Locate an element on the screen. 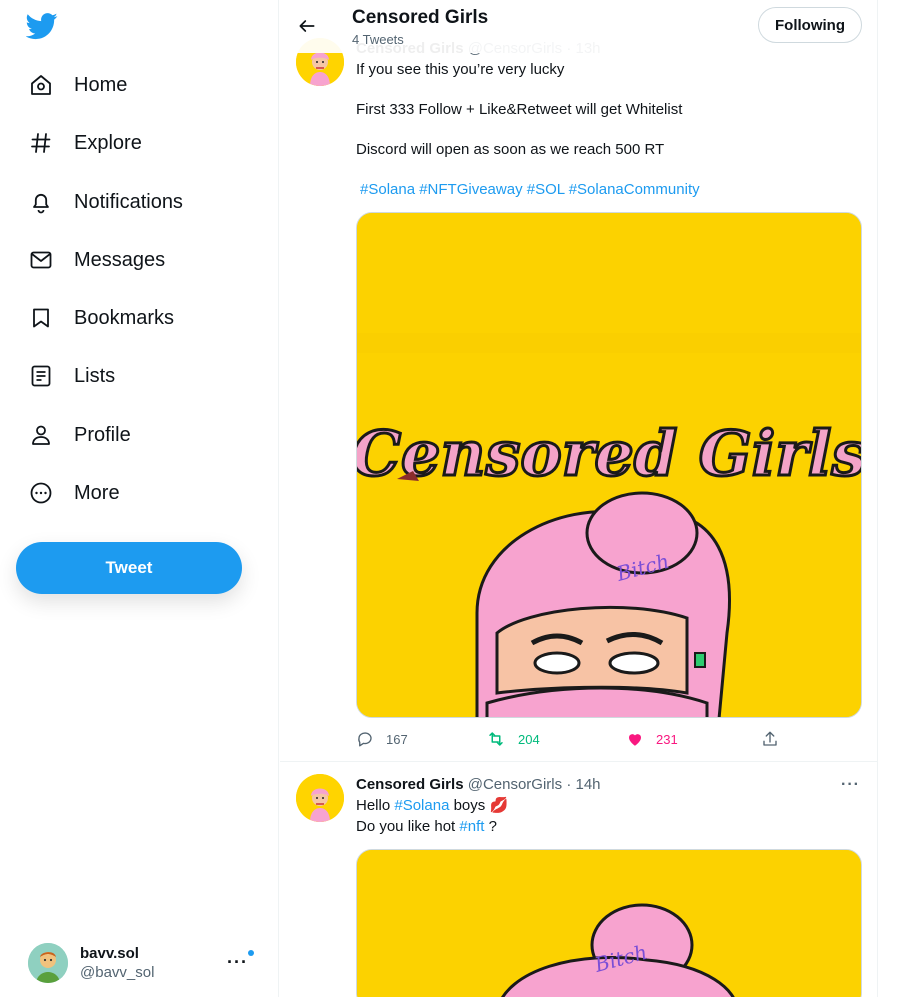 Image resolution: width=902 pixels, height=997 pixels. sidebar-item-label: Profile is located at coordinates (102, 434).